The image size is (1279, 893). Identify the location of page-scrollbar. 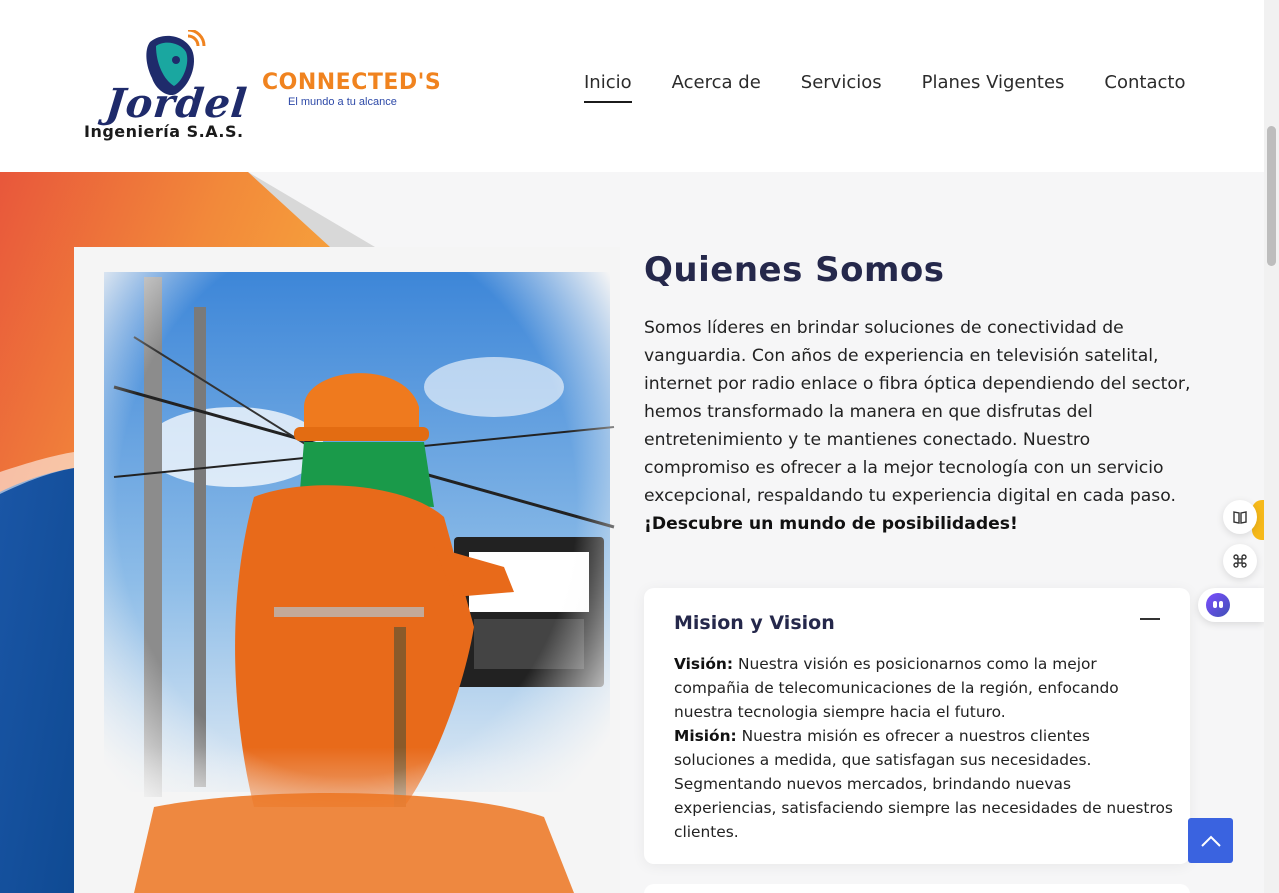
(1271, 446).